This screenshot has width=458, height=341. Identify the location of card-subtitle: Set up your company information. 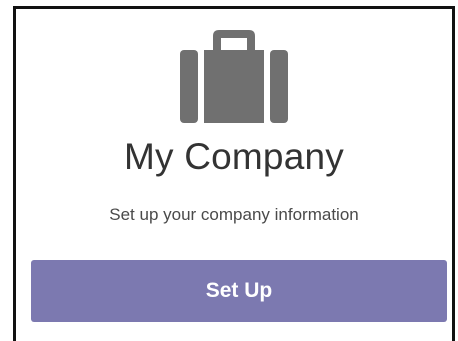
(234, 214).